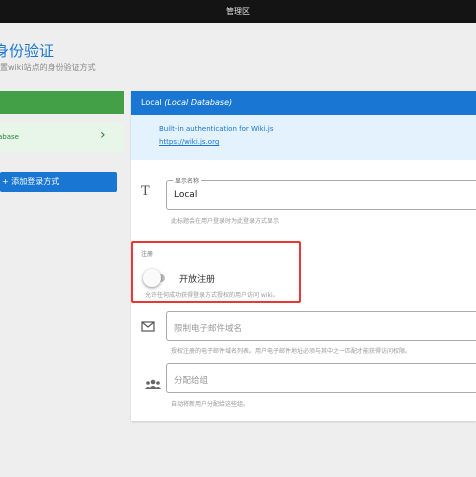  What do you see at coordinates (210, 404) in the screenshot?
I see `assign-group-hint: 自动将新用户分配给这些组。` at bounding box center [210, 404].